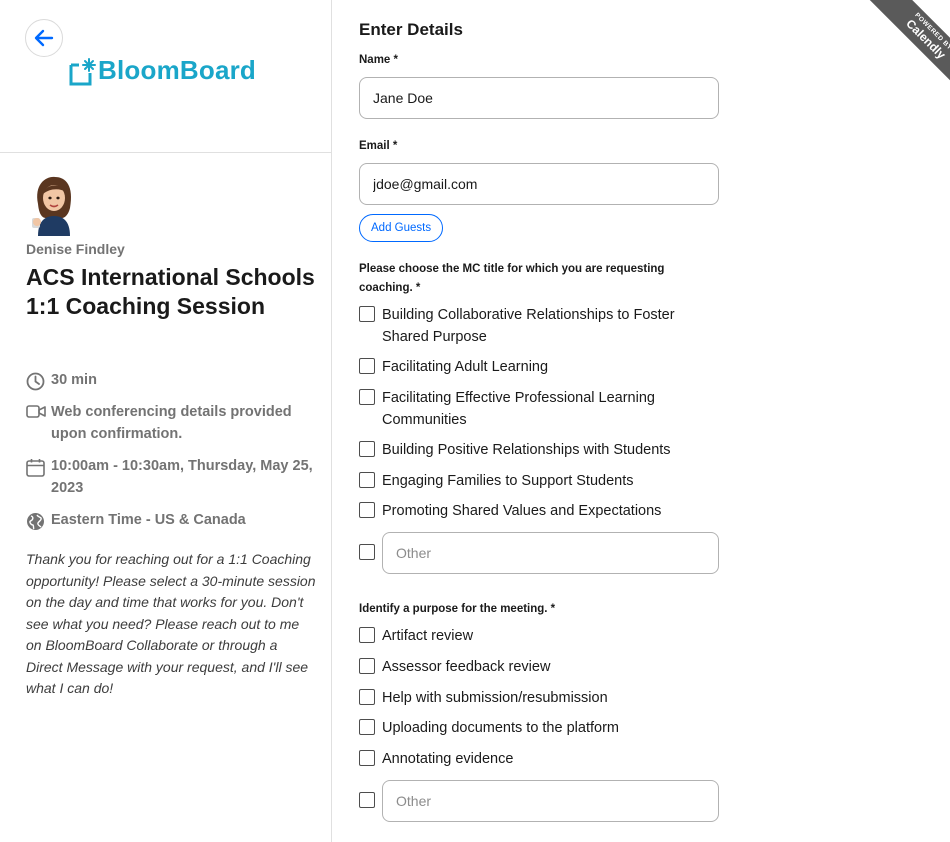  Describe the element at coordinates (38, 423) in the screenshot. I see `video-camera-icon` at that location.